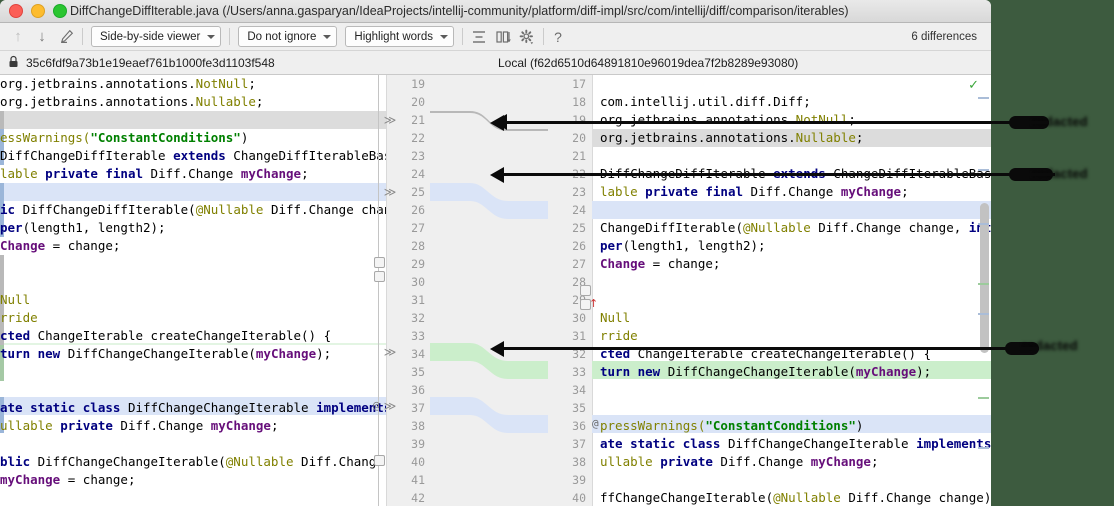 Image resolution: width=1114 pixels, height=506 pixels. Describe the element at coordinates (87, 155) in the screenshot. I see `code-token: DiffChangeDiffIterable` at that location.